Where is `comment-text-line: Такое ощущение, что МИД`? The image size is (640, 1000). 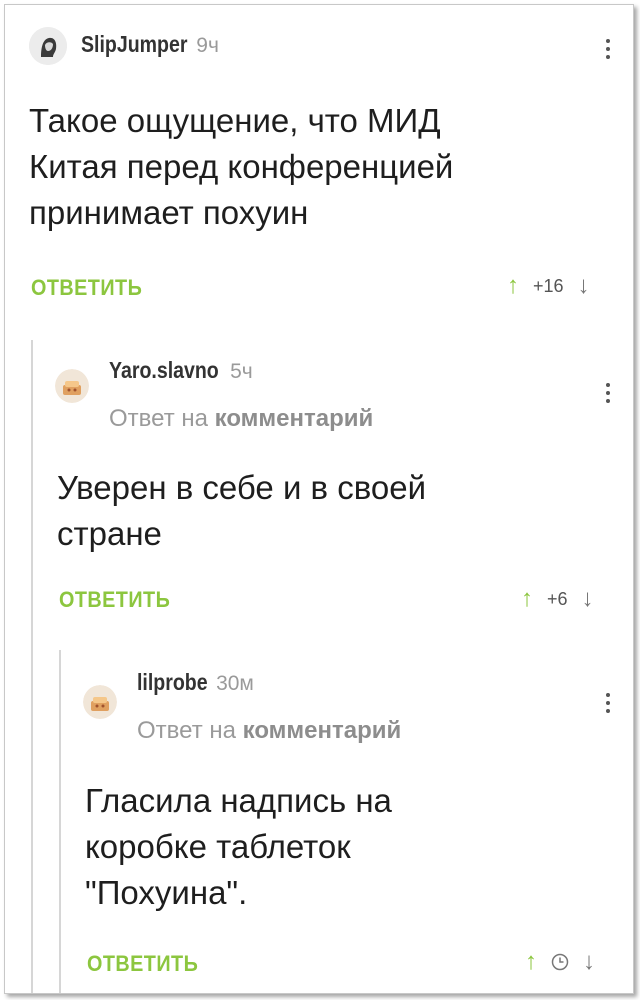
comment-text-line: Такое ощущение, что МИД is located at coordinates (235, 120).